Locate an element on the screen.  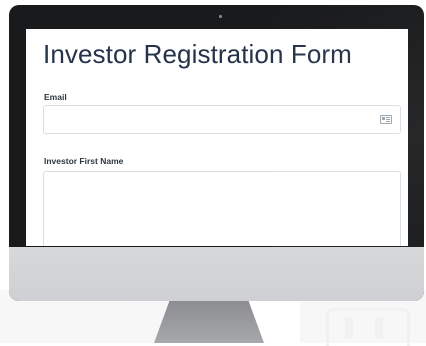
email-label: Email is located at coordinates (55, 97).